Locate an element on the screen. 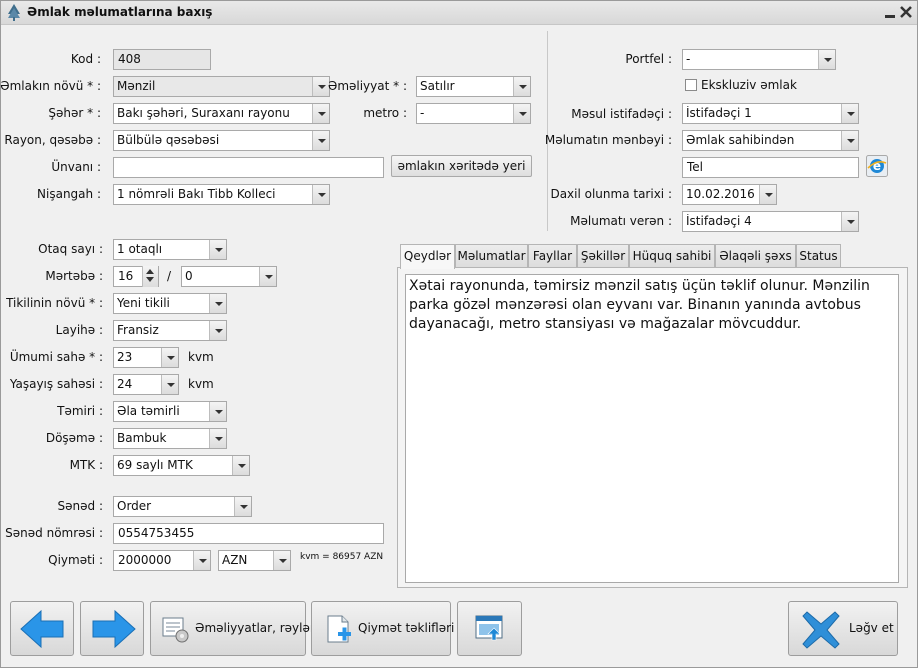 The height and width of the screenshot is (668, 918). tab-qeydler: Qeydlər is located at coordinates (427, 256).